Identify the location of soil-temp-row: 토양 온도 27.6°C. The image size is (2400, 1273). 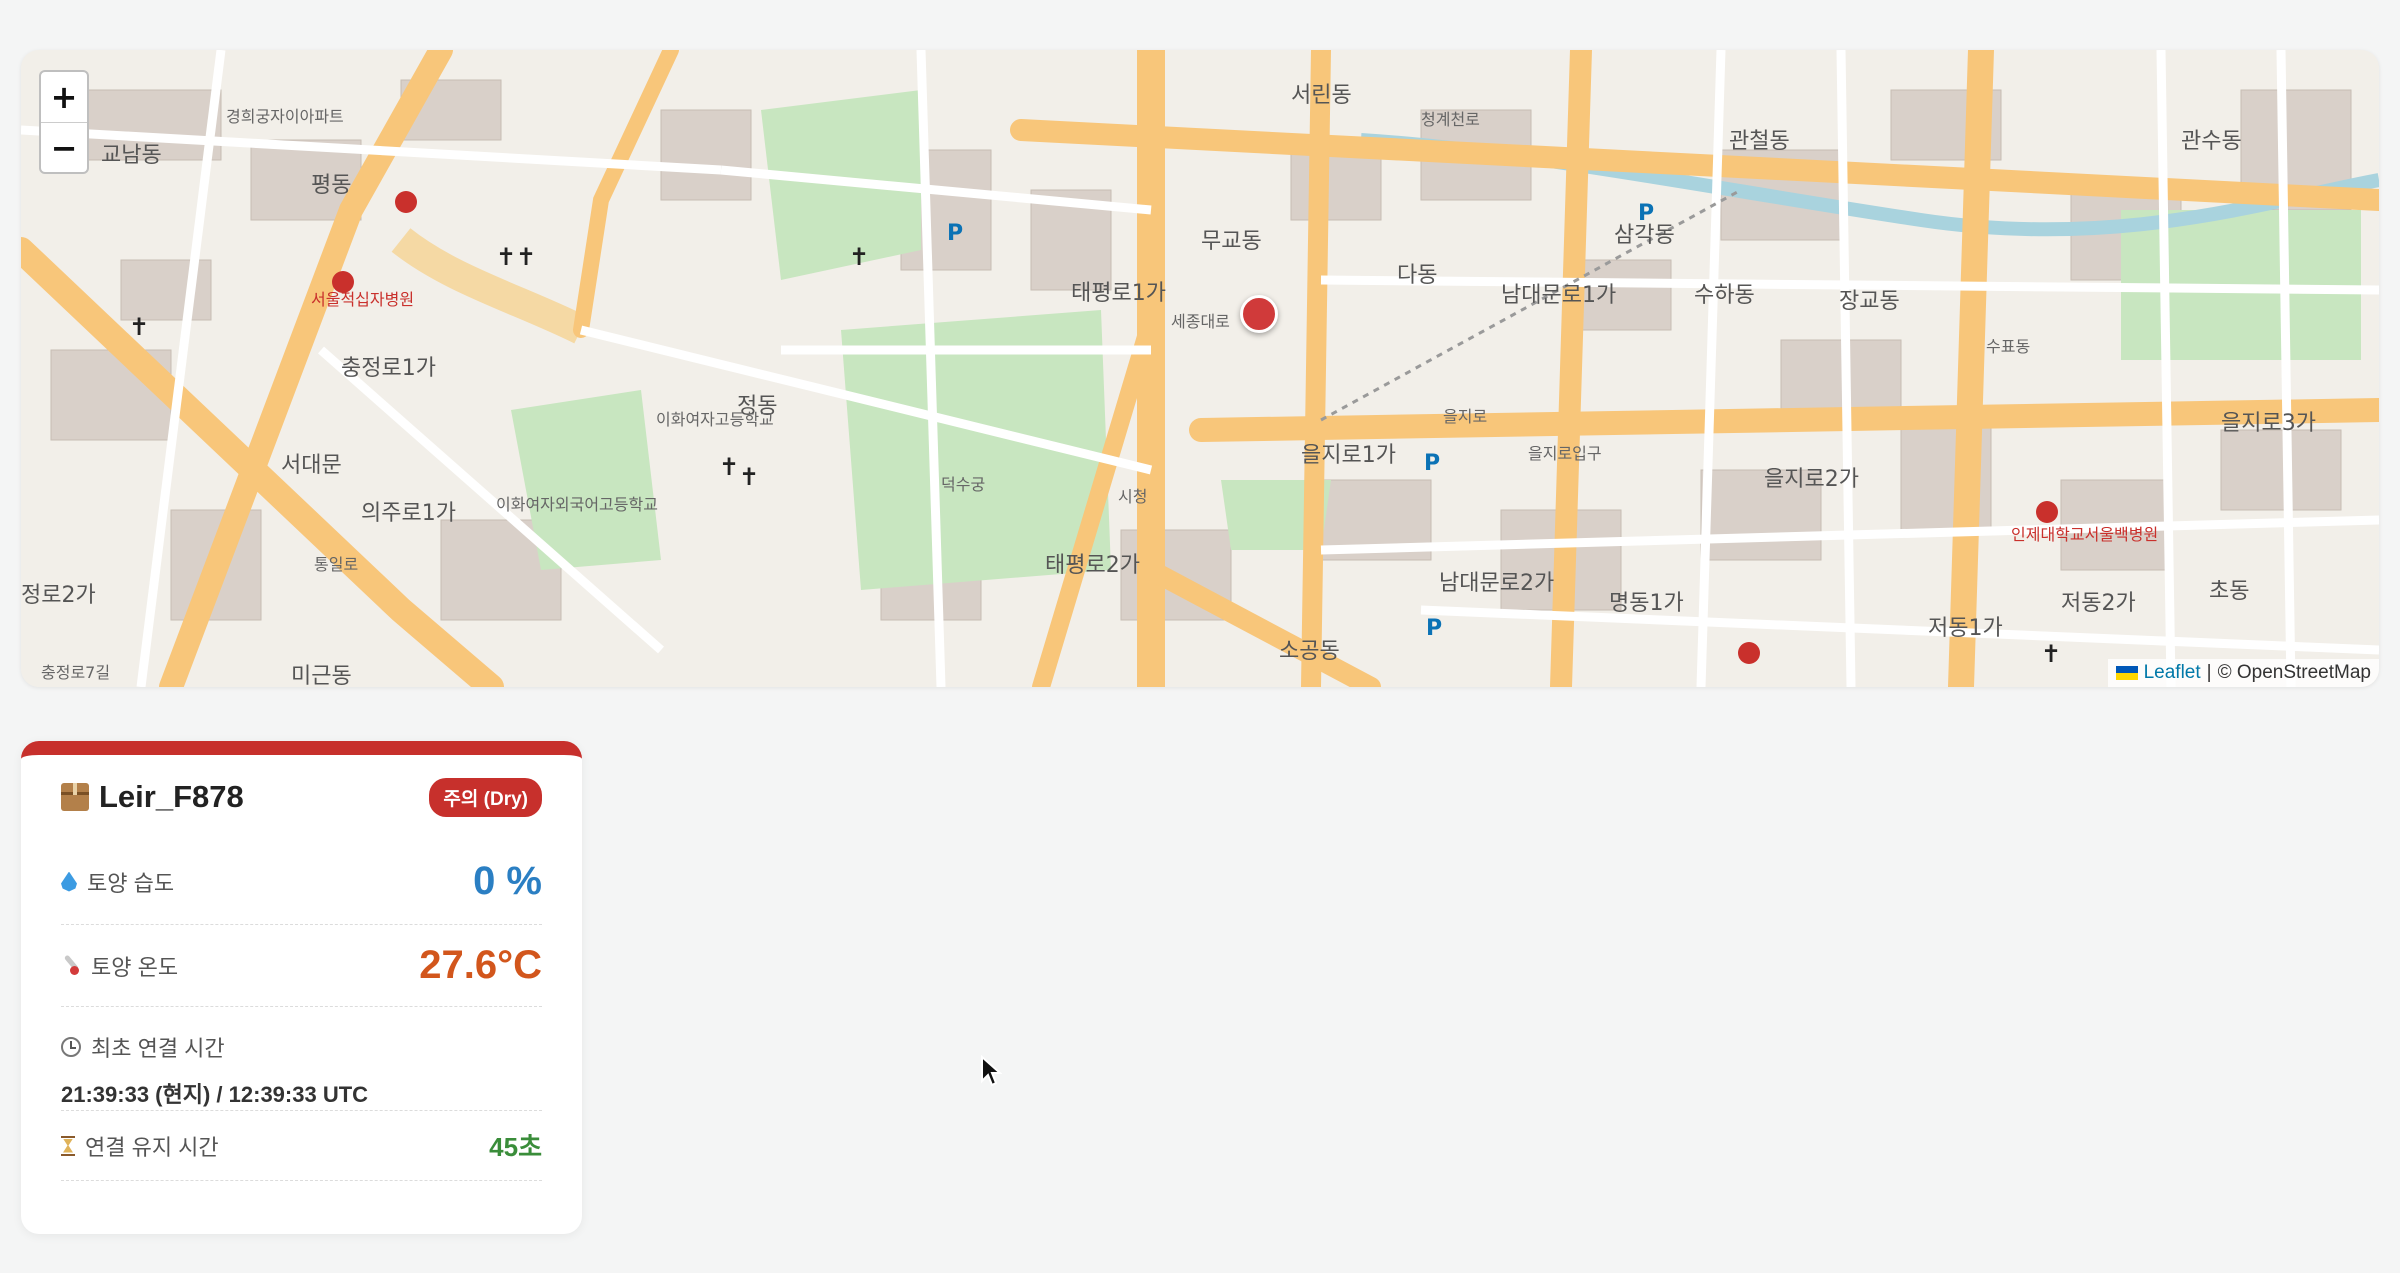
(301, 966).